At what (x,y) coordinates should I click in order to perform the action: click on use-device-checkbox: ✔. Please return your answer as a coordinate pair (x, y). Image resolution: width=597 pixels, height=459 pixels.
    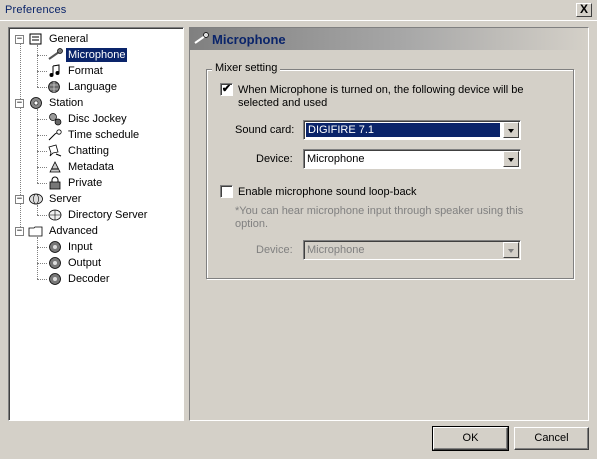
    Looking at the image, I should click on (226, 89).